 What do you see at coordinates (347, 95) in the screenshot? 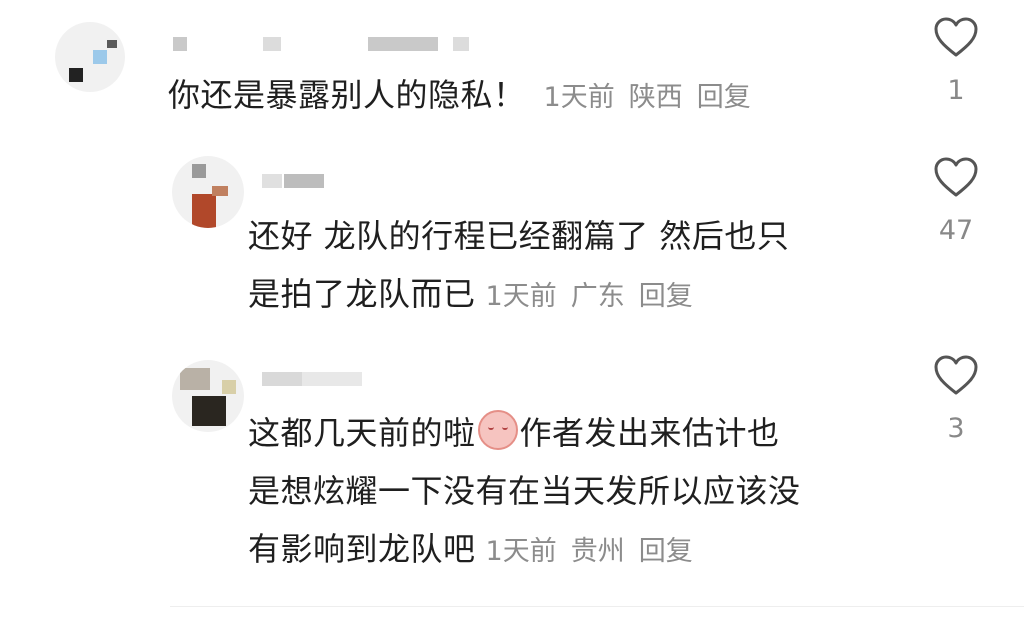
I see `comment-text-line: 你还是暴露别人的隐私！` at bounding box center [347, 95].